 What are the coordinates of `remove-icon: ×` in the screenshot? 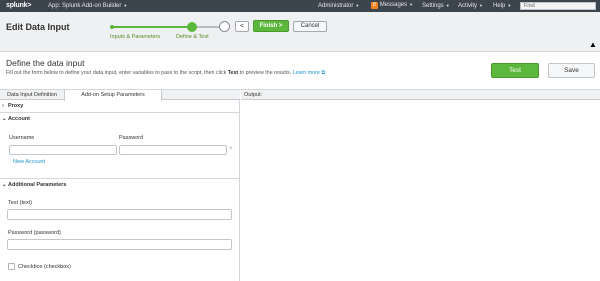 It's located at (231, 149).